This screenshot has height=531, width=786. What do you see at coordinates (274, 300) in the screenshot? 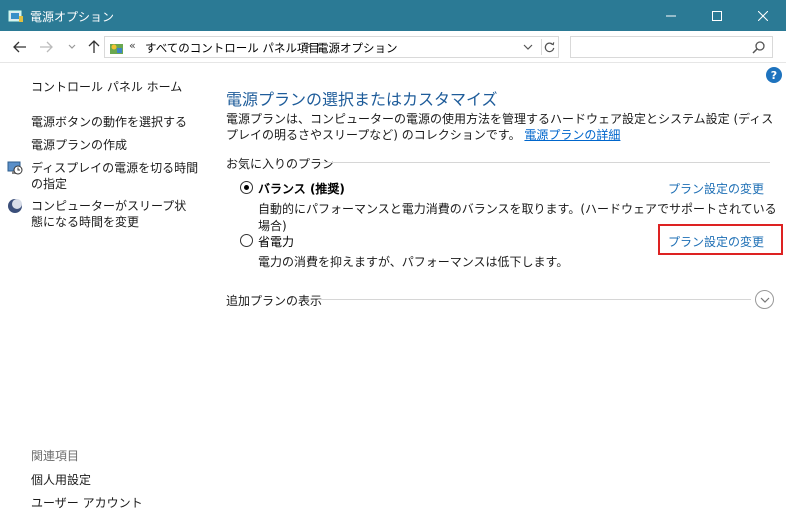
I see `additional-plans-header: 追加プランの表示` at bounding box center [274, 300].